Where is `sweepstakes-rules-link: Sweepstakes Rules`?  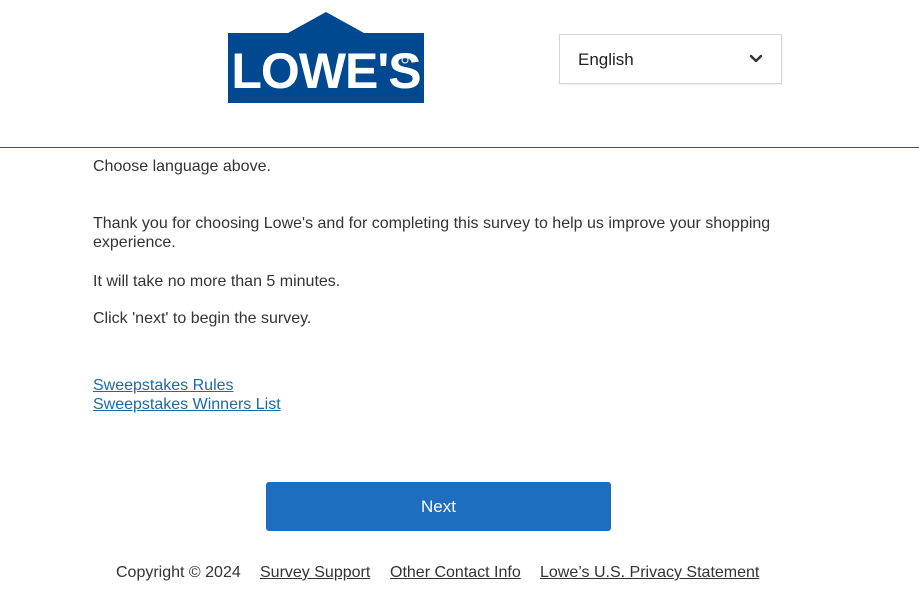
sweepstakes-rules-link: Sweepstakes Rules is located at coordinates (187, 385).